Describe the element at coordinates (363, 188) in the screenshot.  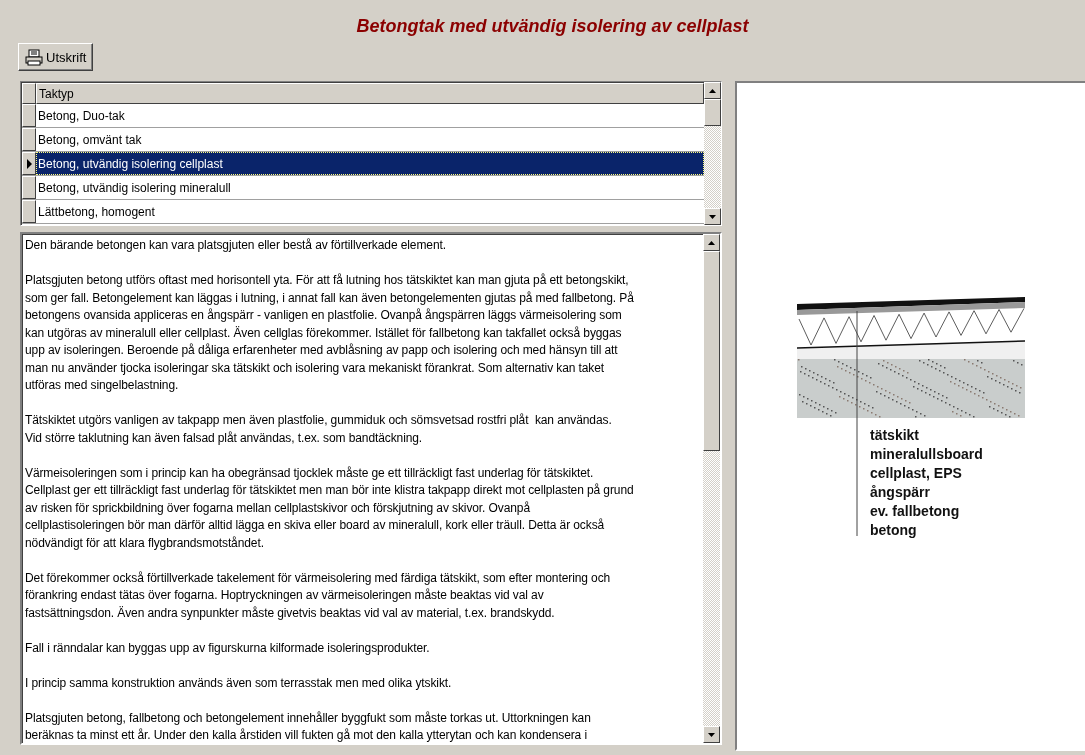
I see `table-row: Betong, utvändig isolering mineralull` at that location.